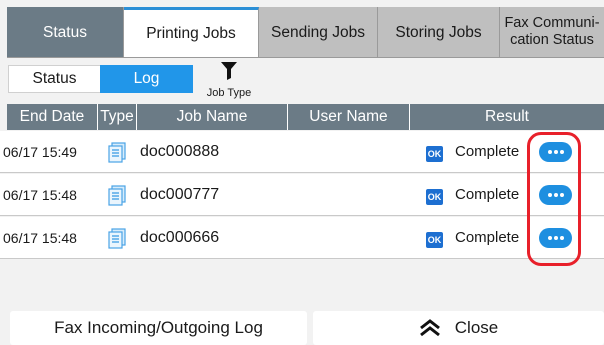 The image size is (604, 345). Describe the element at coordinates (54, 79) in the screenshot. I see `status-toggle-button: Status` at that location.